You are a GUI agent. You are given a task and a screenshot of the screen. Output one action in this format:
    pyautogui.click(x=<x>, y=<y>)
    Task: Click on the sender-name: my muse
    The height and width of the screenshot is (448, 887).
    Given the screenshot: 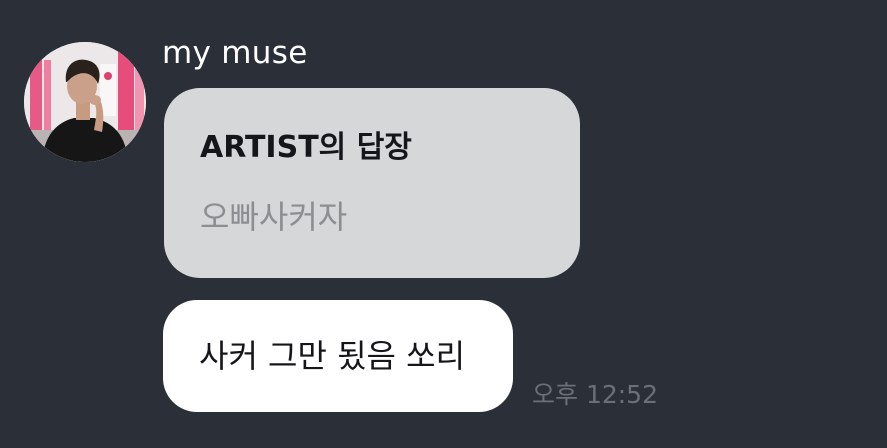 What is the action you would take?
    pyautogui.click(x=235, y=53)
    